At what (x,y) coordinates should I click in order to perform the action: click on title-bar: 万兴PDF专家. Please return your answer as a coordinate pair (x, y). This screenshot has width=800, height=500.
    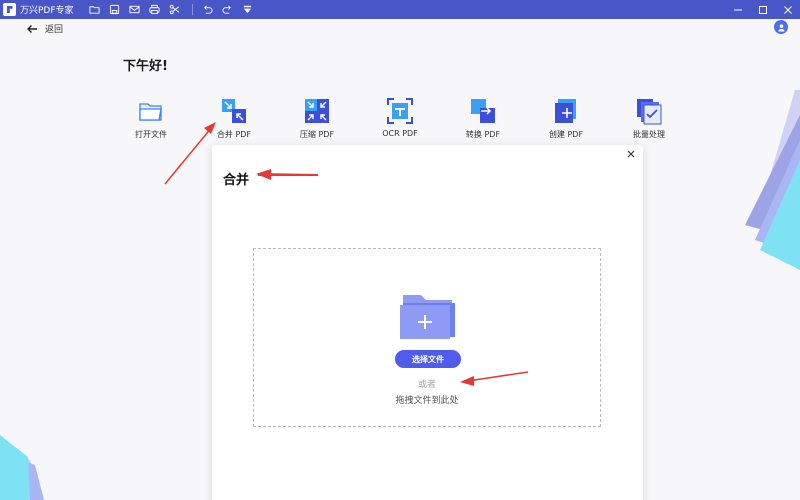
    Looking at the image, I should click on (400, 9).